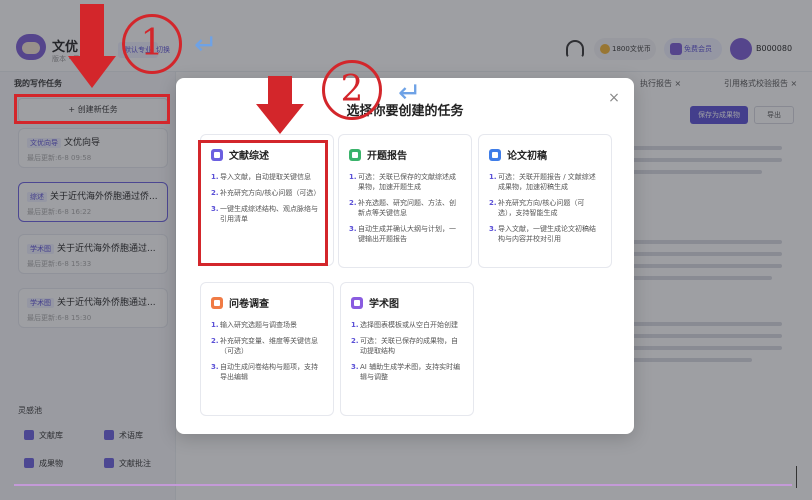 The width and height of the screenshot is (812, 500). What do you see at coordinates (387, 156) in the screenshot?
I see `card-title: 开题报告` at bounding box center [387, 156].